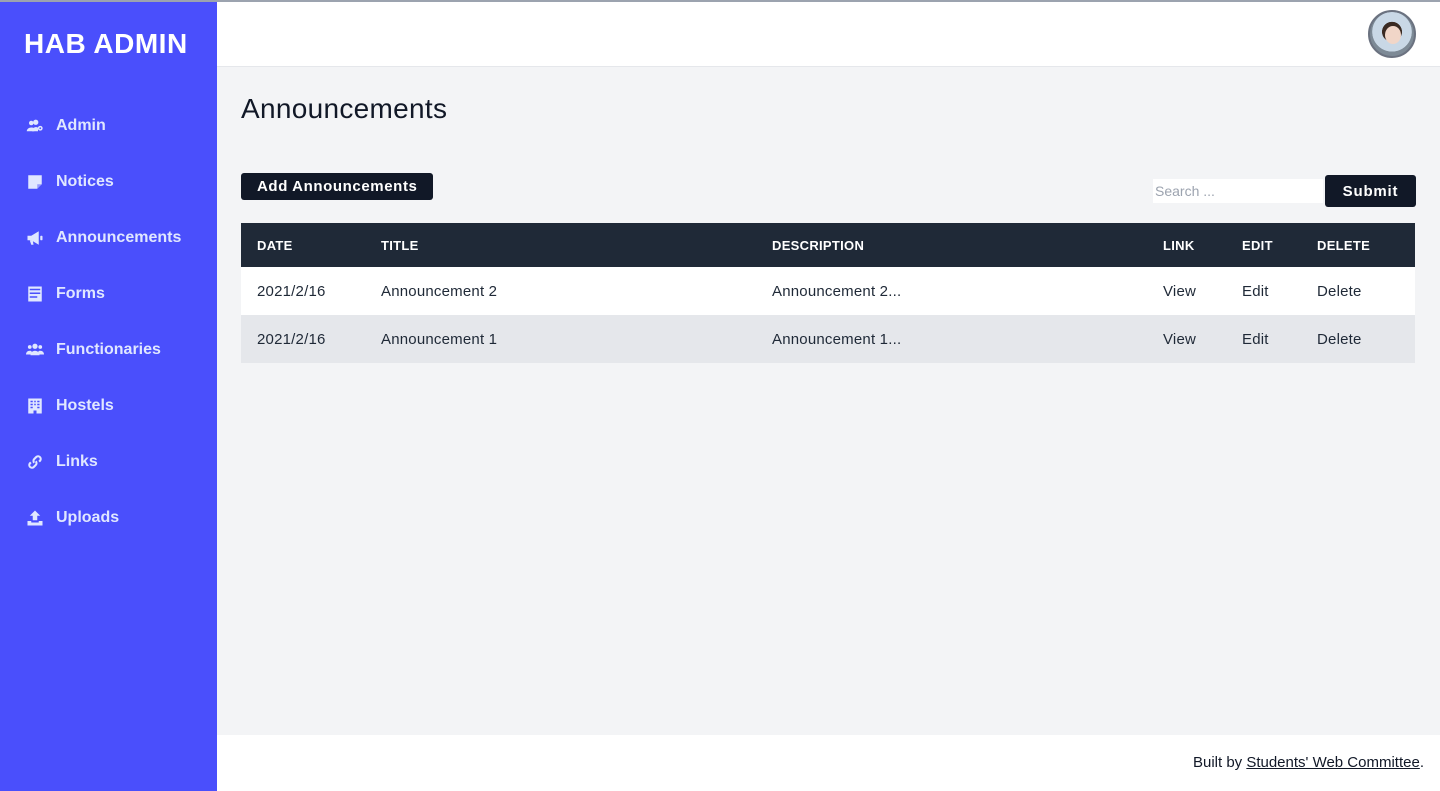 The image size is (1440, 791). Describe the element at coordinates (35, 518) in the screenshot. I see `upload-icon` at that location.